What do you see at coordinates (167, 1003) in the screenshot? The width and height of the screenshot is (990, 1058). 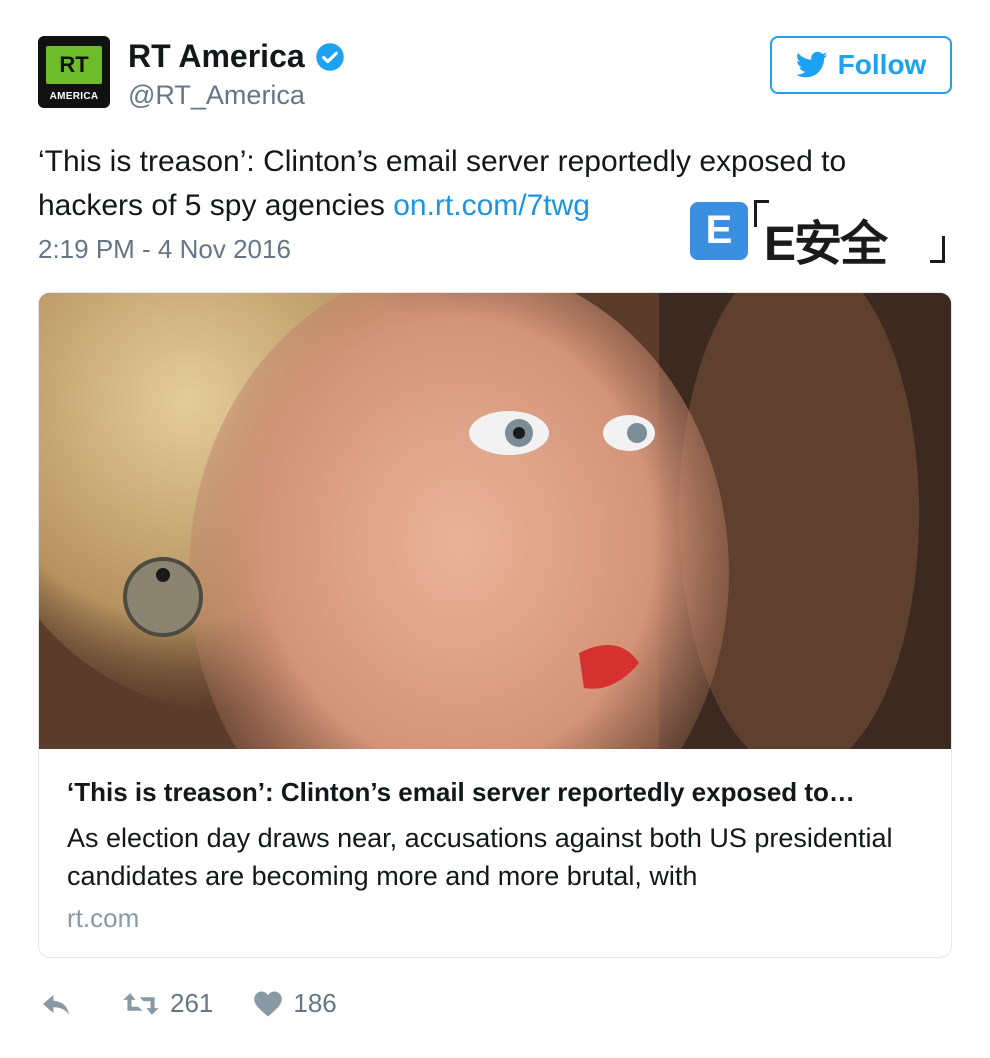 I see `retweet-button: 261` at bounding box center [167, 1003].